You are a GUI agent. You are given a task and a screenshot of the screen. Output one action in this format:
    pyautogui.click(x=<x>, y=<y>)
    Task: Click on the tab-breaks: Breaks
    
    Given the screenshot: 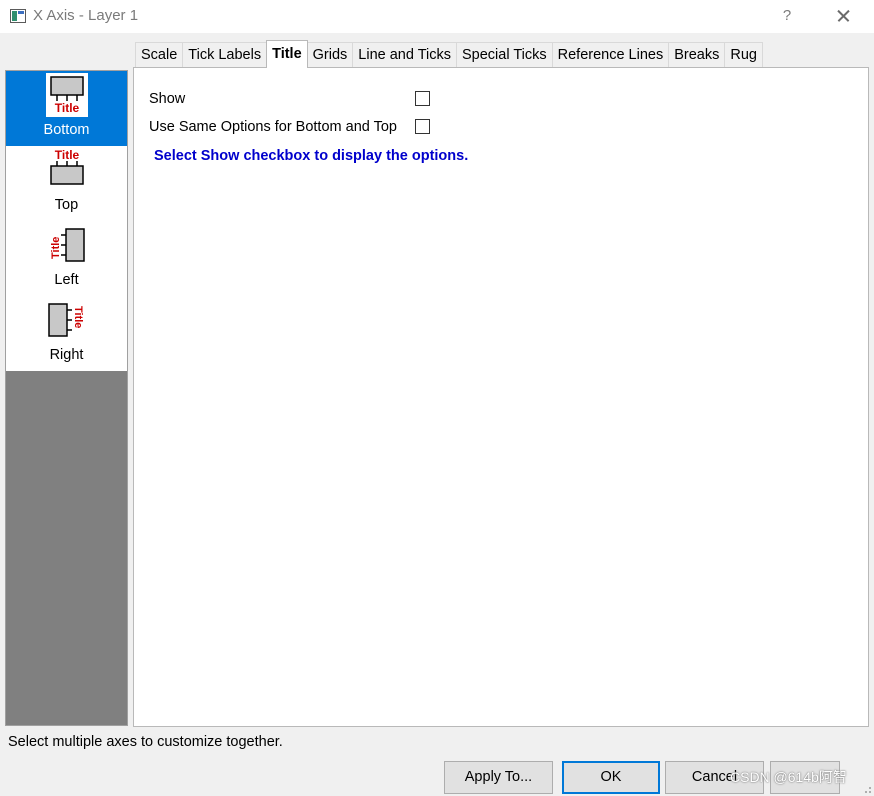 What is the action you would take?
    pyautogui.click(x=697, y=55)
    